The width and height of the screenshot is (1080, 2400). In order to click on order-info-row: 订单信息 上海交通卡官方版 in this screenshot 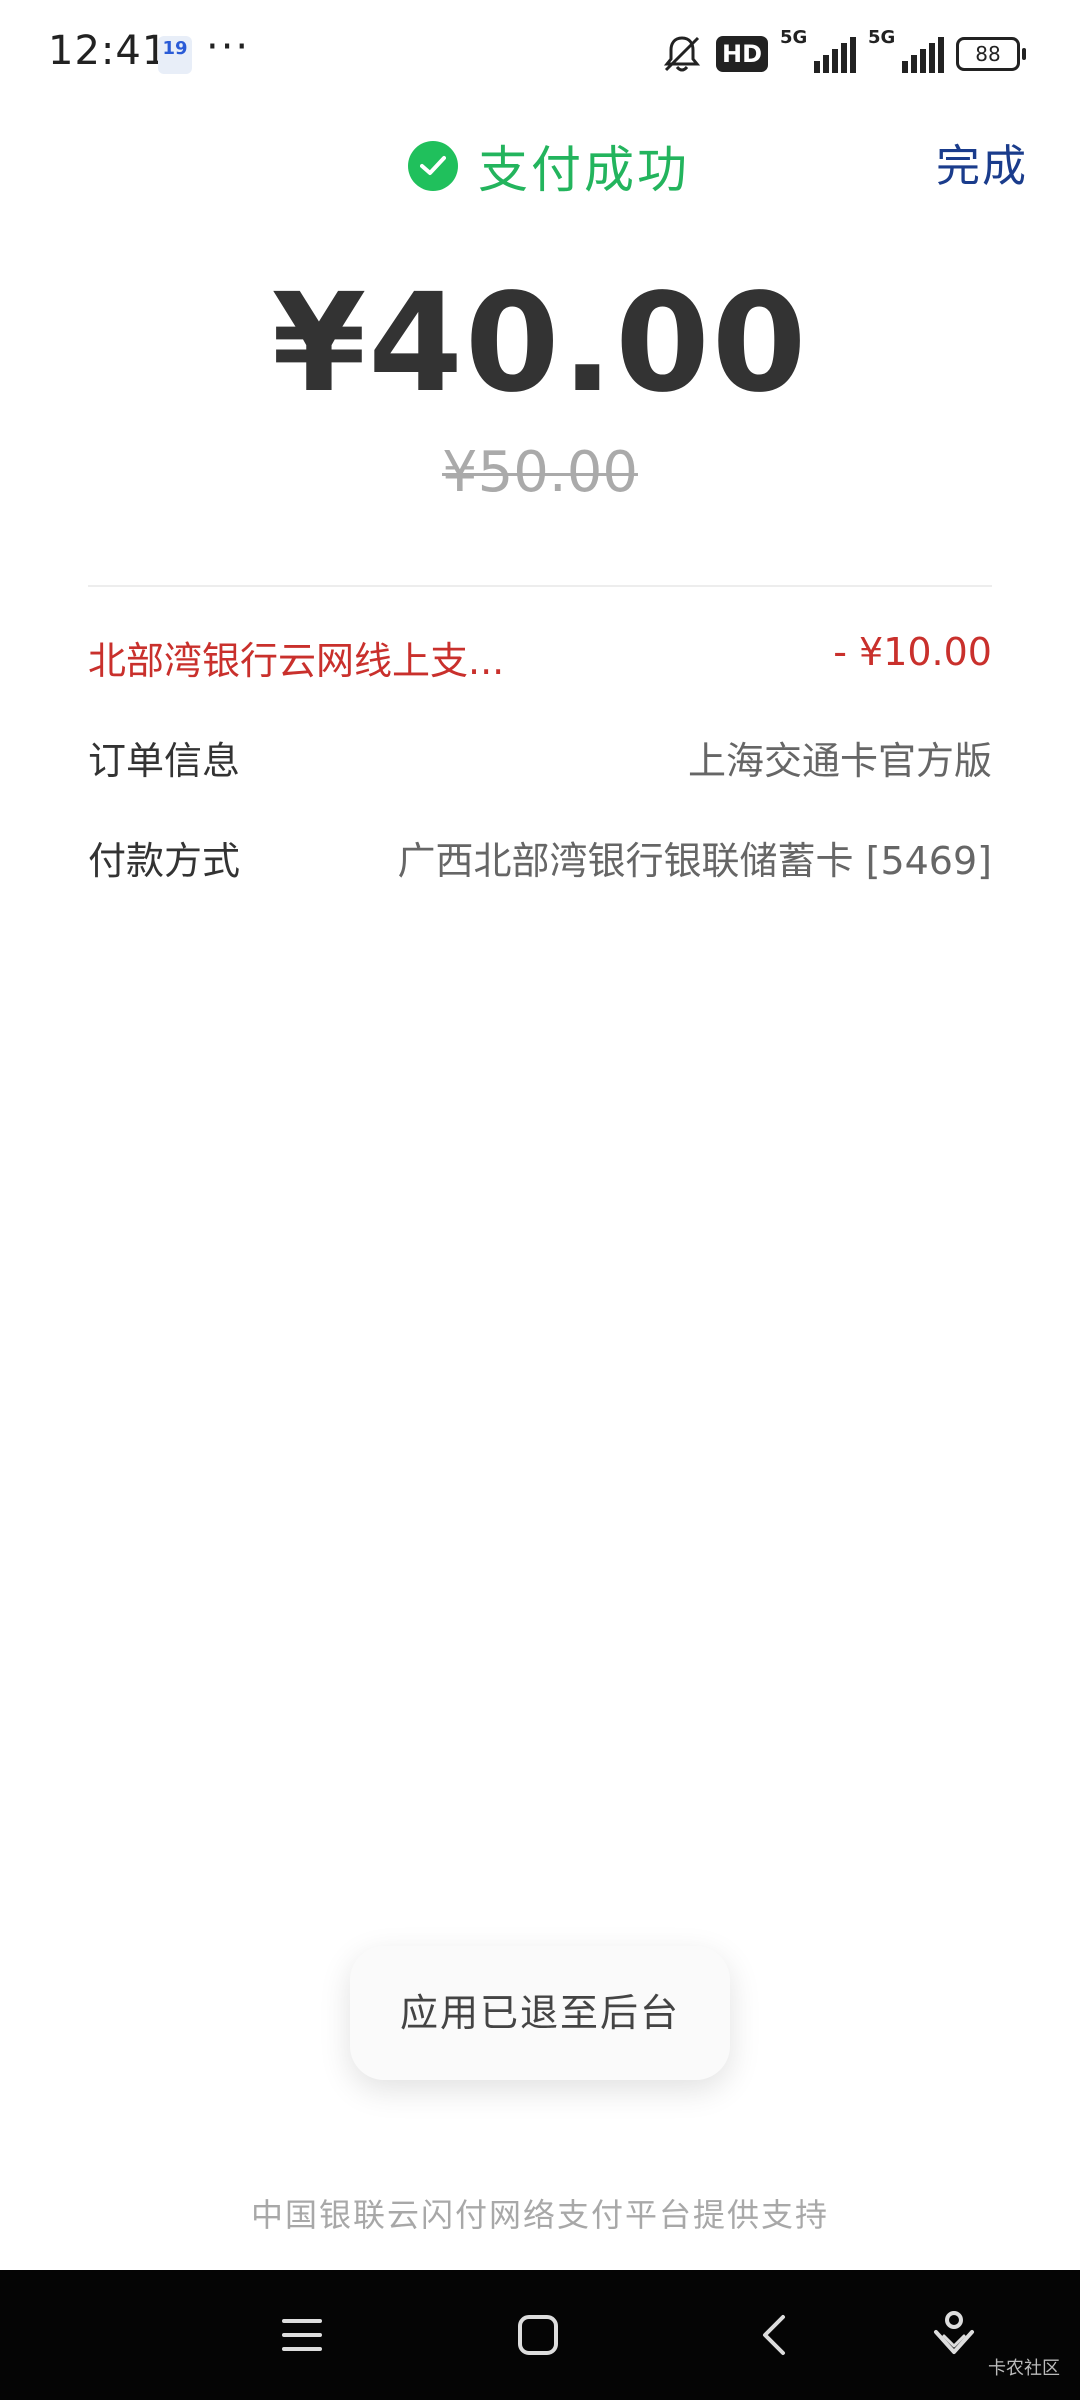, I will do `click(540, 760)`.